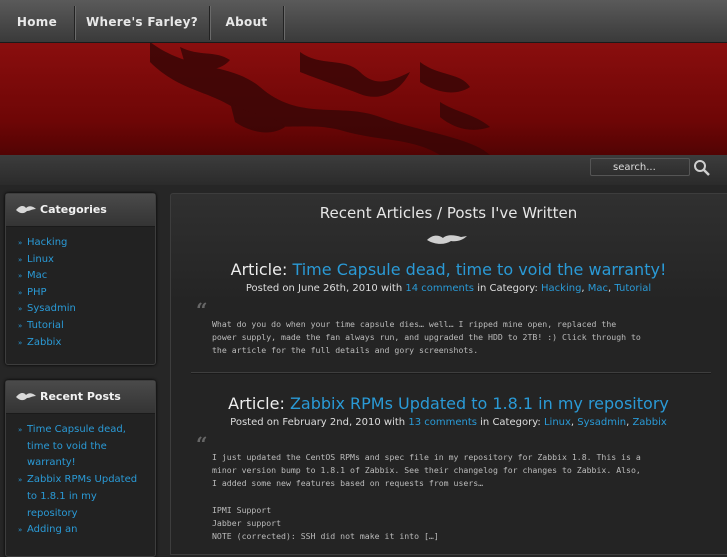 The width and height of the screenshot is (727, 557). Describe the element at coordinates (324, 288) in the screenshot. I see `posted-date: Posted on June 26th, 2010 with` at that location.